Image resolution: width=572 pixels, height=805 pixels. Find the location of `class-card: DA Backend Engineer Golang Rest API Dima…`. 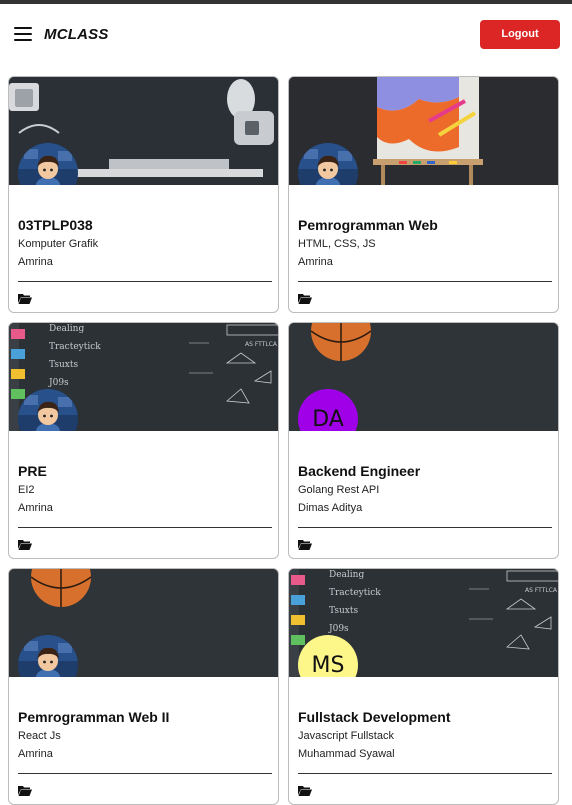

class-card: DA Backend Engineer Golang Rest API Dima… is located at coordinates (423, 440).